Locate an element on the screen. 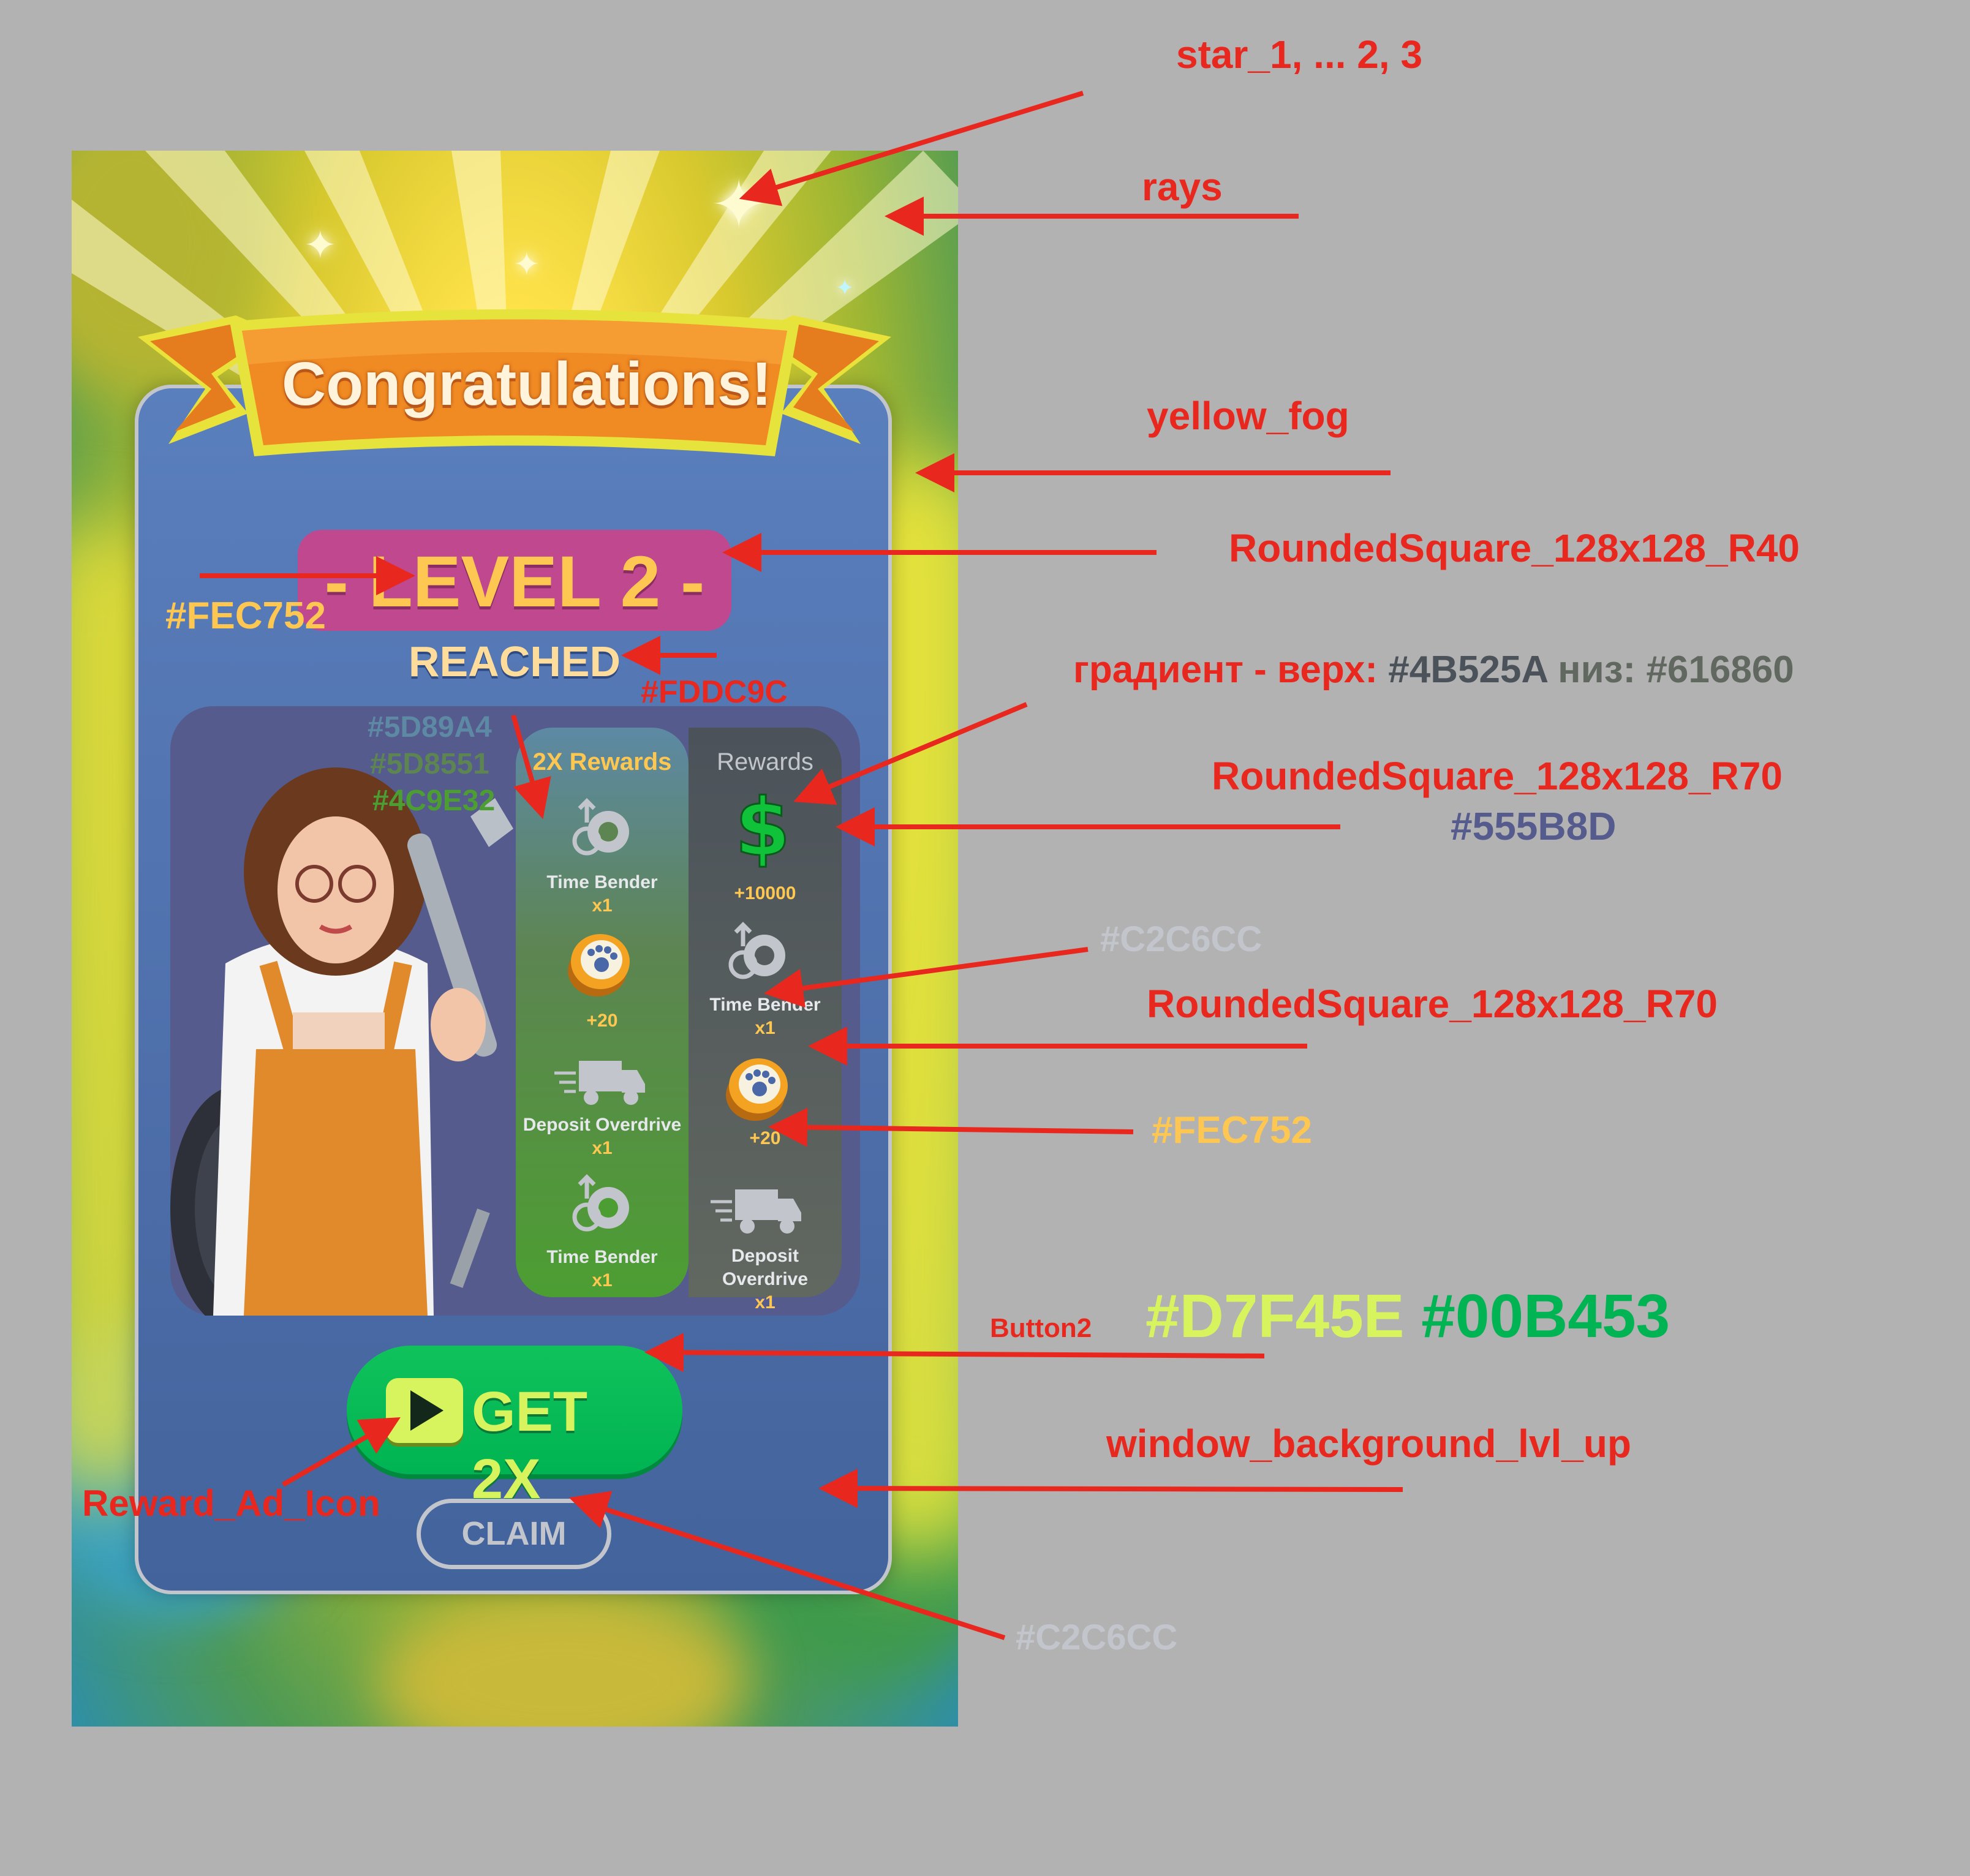 The height and width of the screenshot is (1876, 1970). annotation-btn-color-2: #00B453 is located at coordinates (1545, 1316).